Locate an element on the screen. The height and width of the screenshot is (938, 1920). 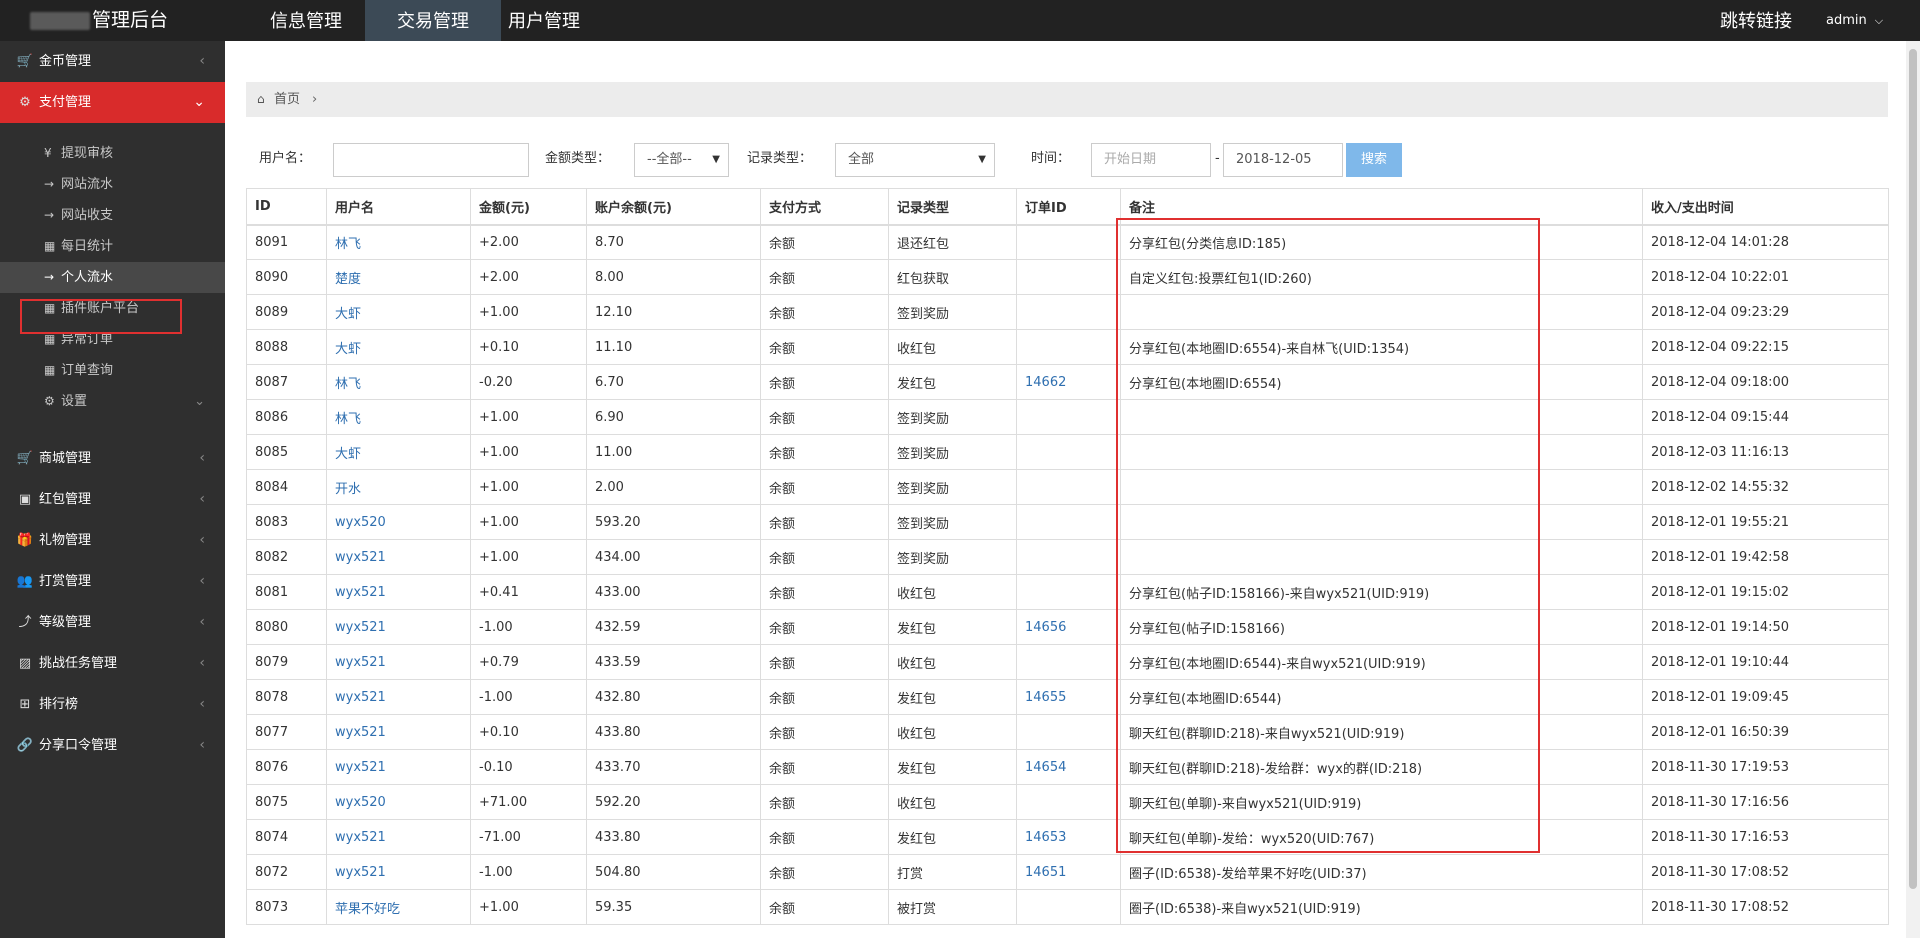
cell-id: 8075 is located at coordinates (286, 802).